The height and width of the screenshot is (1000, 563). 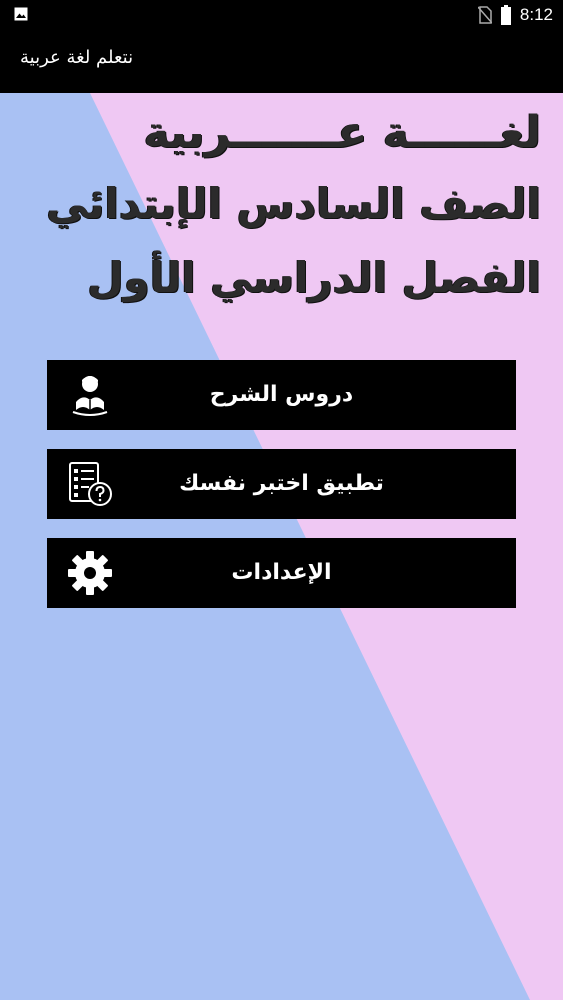 What do you see at coordinates (342, 132) in the screenshot?
I see `headline-subject: لغــــــة عـــــــربية` at bounding box center [342, 132].